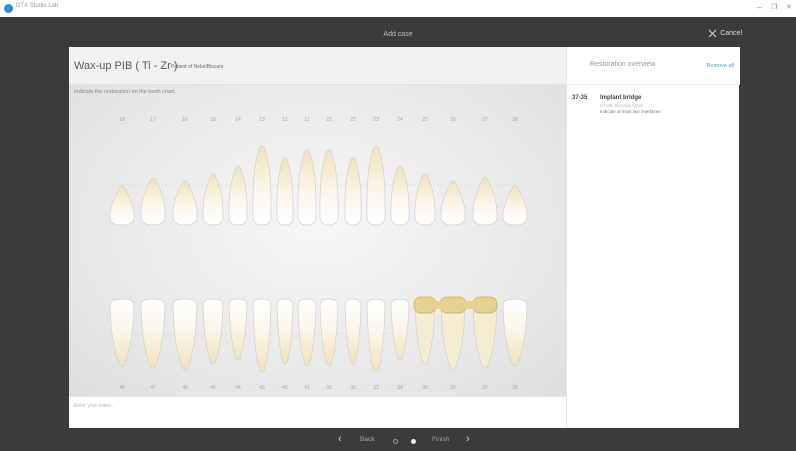  Describe the element at coordinates (621, 98) in the screenshot. I see `restoration-name: Implant bridge` at that location.